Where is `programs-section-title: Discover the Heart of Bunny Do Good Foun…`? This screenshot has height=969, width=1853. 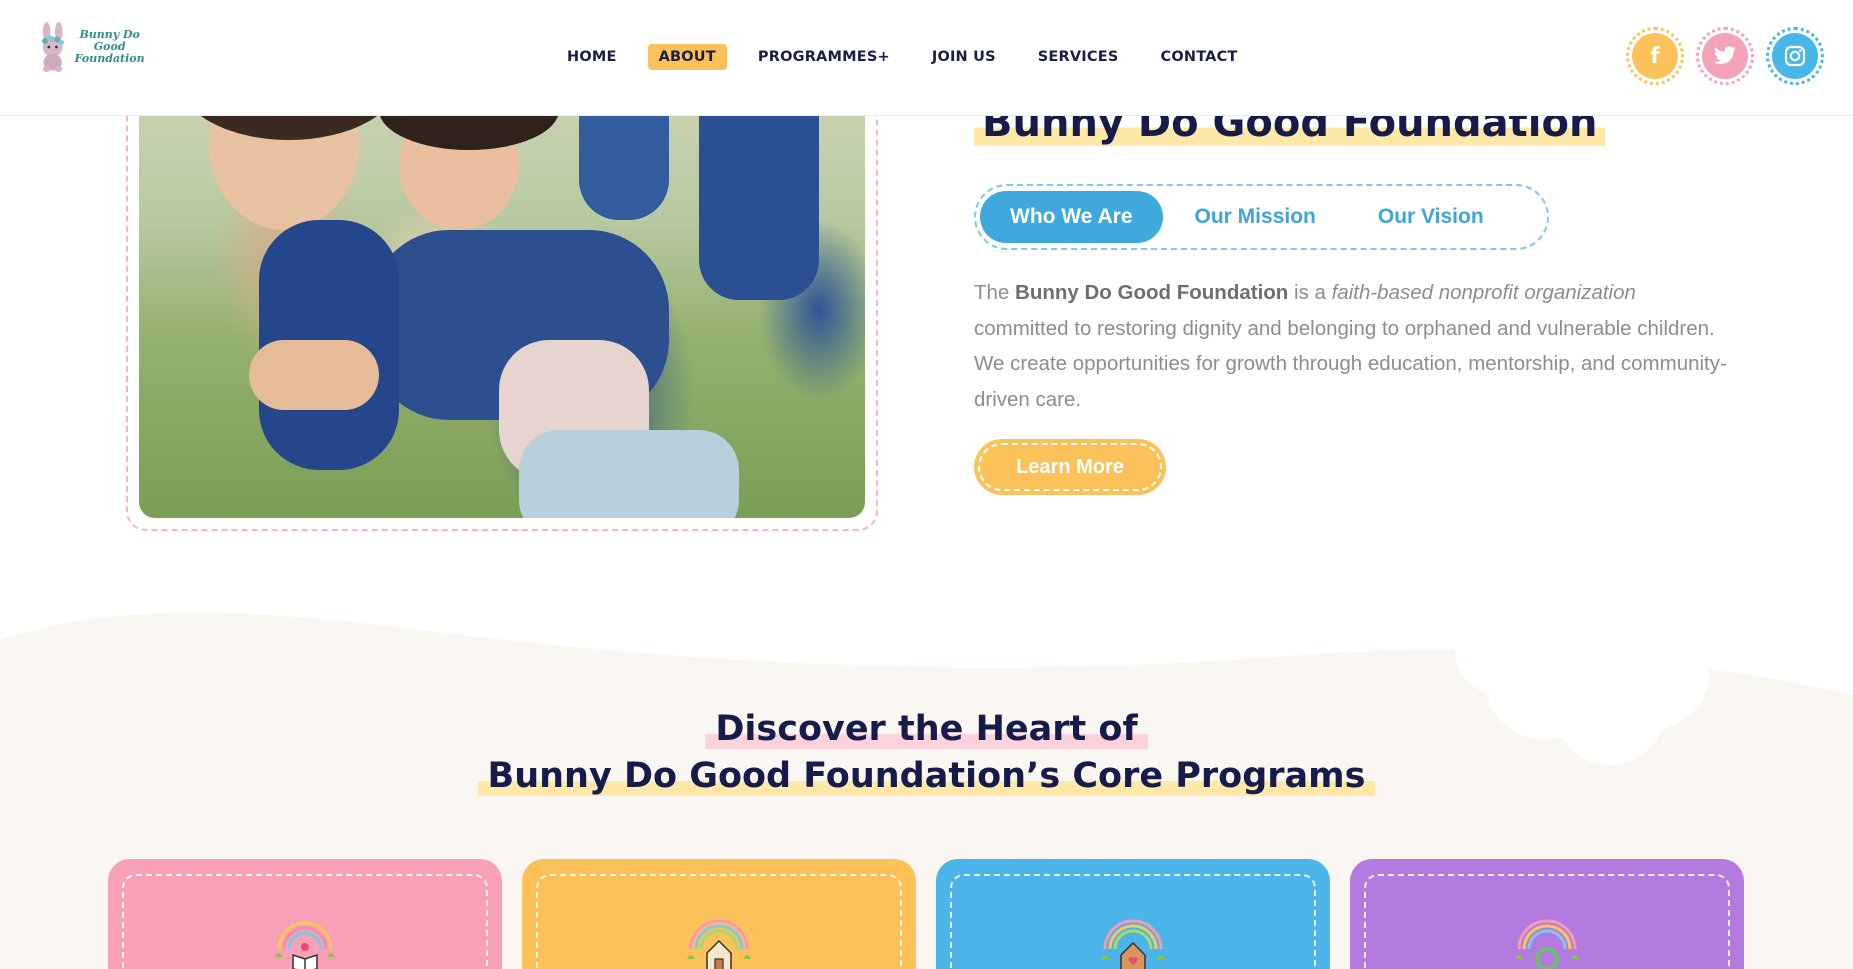 programs-section-title: Discover the Heart of Bunny Do Good Foun… is located at coordinates (926, 753).